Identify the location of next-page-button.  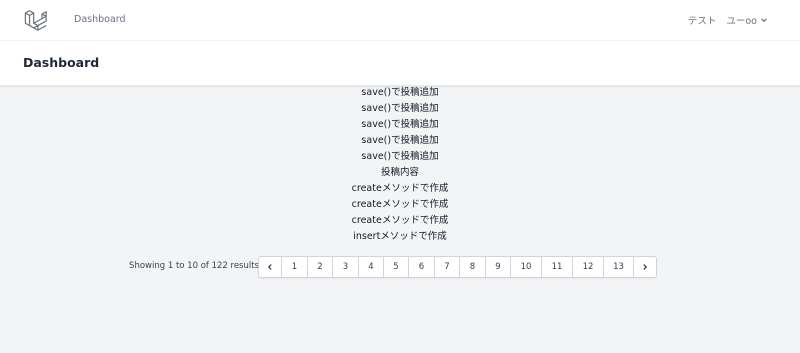
(644, 267).